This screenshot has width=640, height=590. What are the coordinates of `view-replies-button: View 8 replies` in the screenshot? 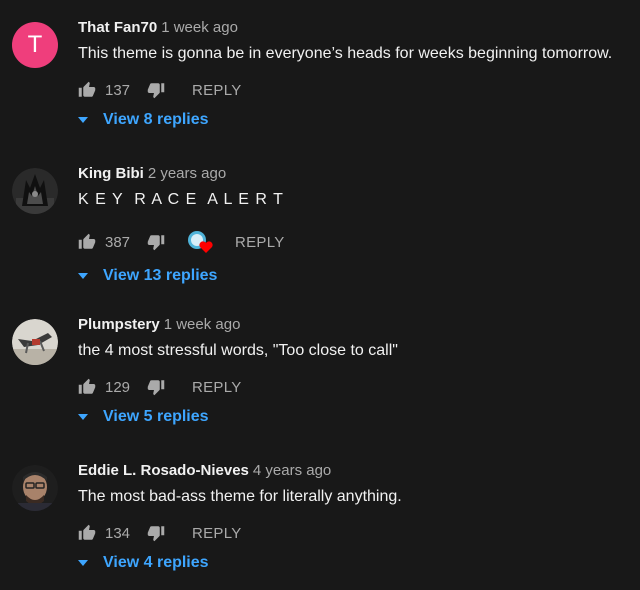 It's located at (143, 120).